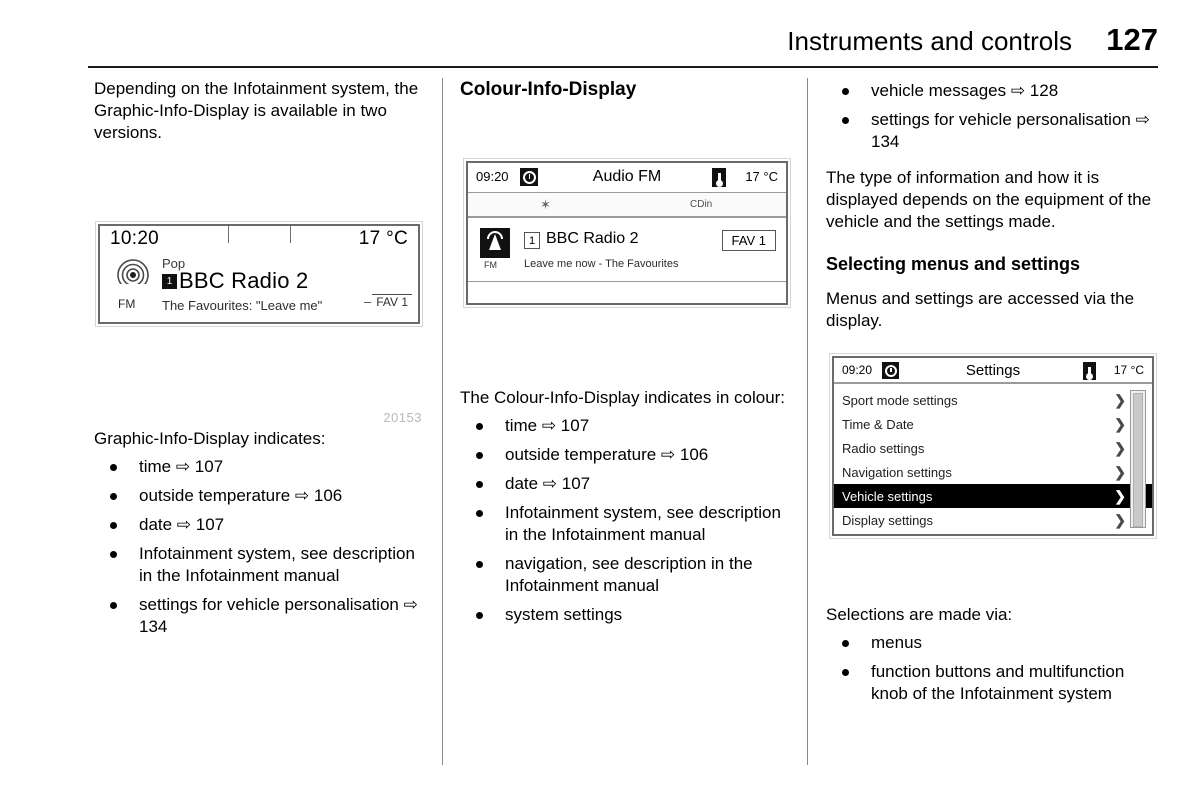 This screenshot has width=1200, height=802. Describe the element at coordinates (919, 614) in the screenshot. I see `right-list-intro: Selections are made via:` at that location.